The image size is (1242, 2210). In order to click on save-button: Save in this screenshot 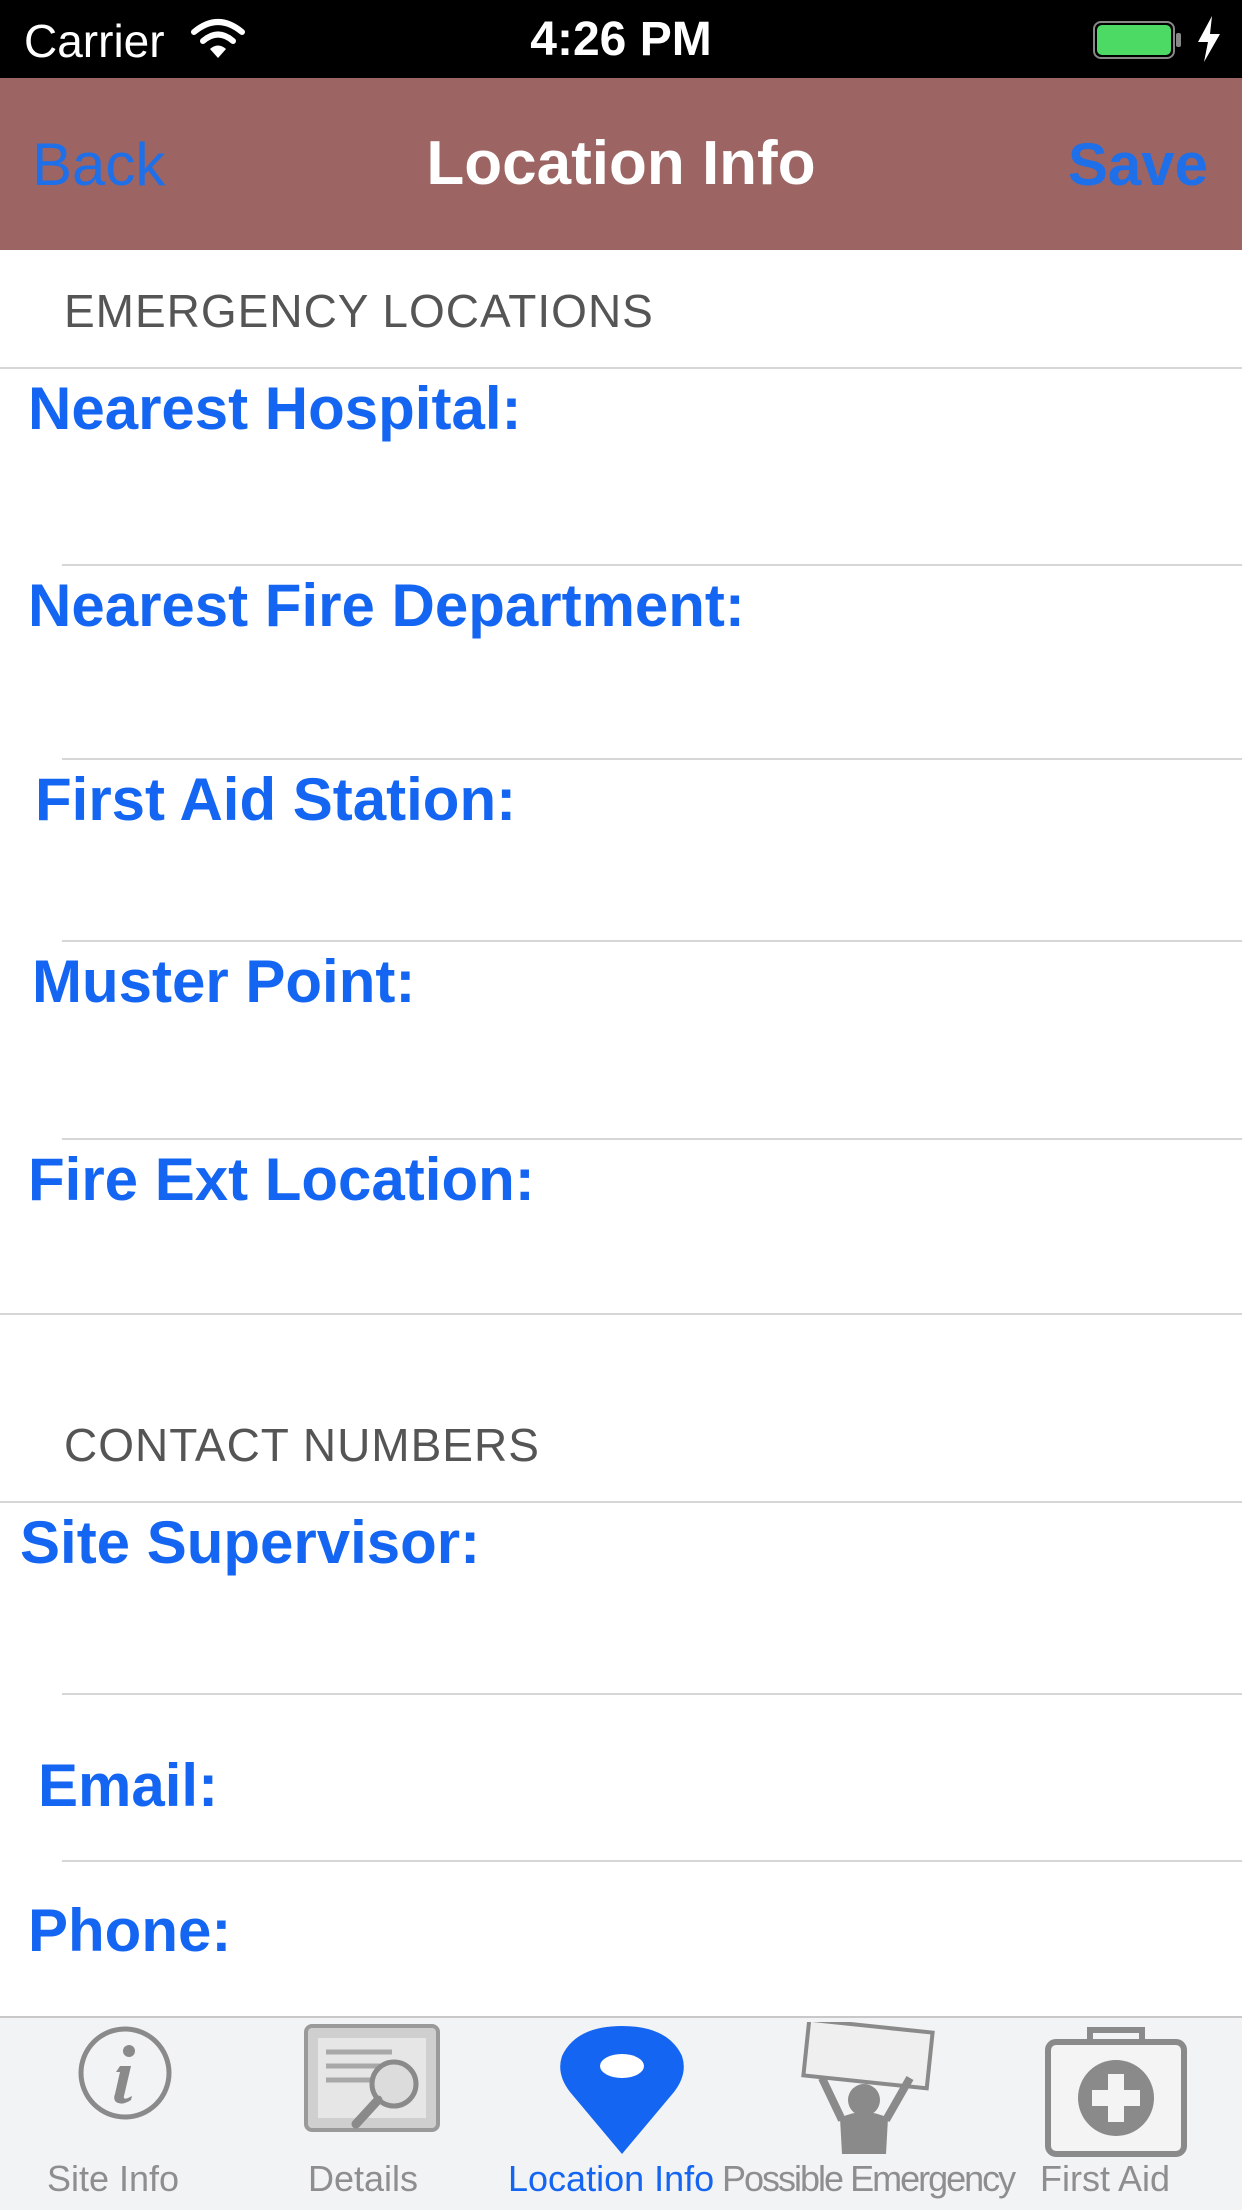, I will do `click(1138, 164)`.